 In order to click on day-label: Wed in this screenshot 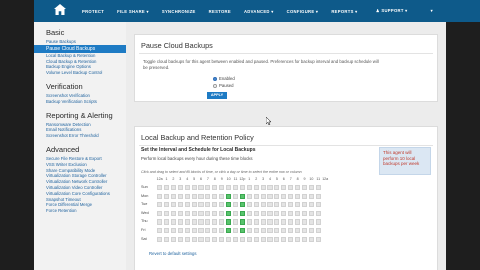, I will do `click(149, 213)`.